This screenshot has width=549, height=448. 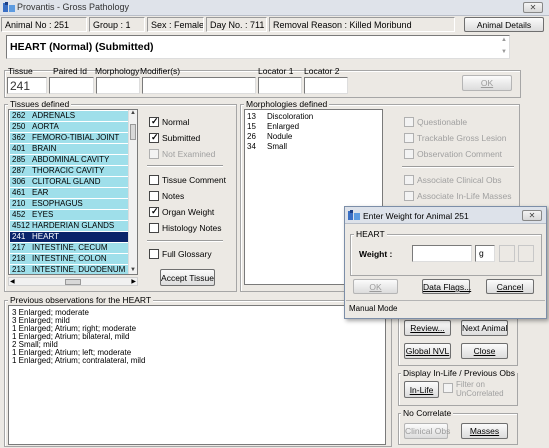 What do you see at coordinates (154, 196) in the screenshot?
I see `notes-checkbox` at bounding box center [154, 196].